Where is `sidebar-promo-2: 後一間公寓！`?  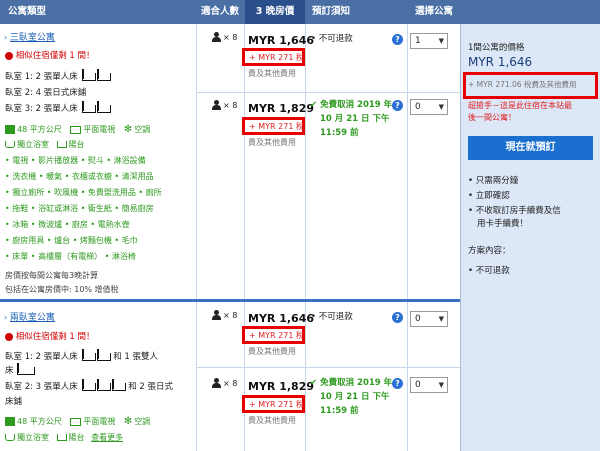 sidebar-promo-2: 後一間公寓！ is located at coordinates (492, 117).